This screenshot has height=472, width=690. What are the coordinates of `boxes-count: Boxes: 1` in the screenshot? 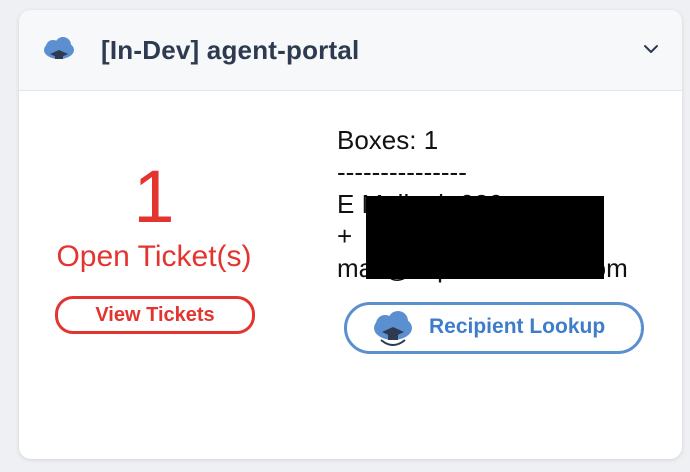 It's located at (388, 140).